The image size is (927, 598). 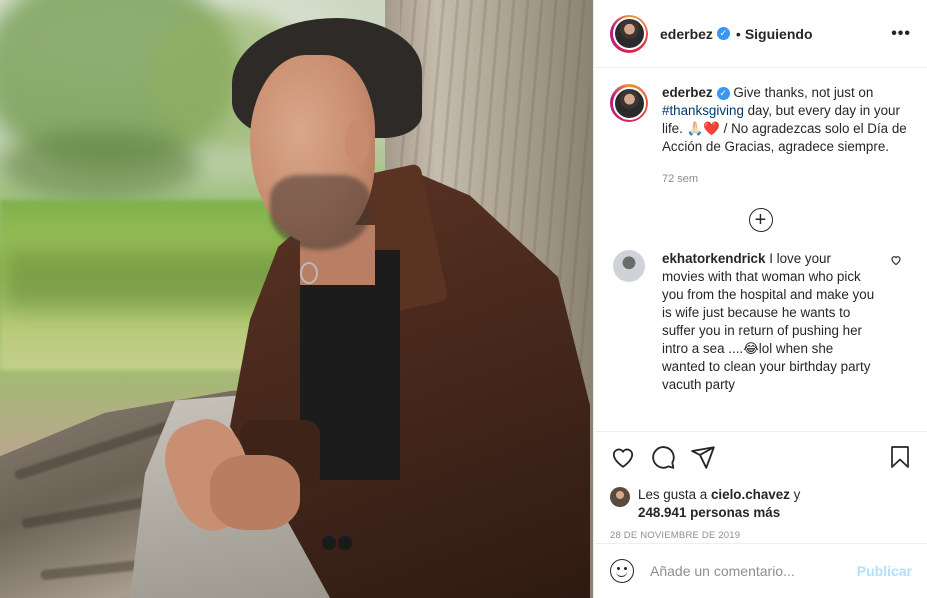 What do you see at coordinates (687, 92) in the screenshot?
I see `caption-username: ederbez` at bounding box center [687, 92].